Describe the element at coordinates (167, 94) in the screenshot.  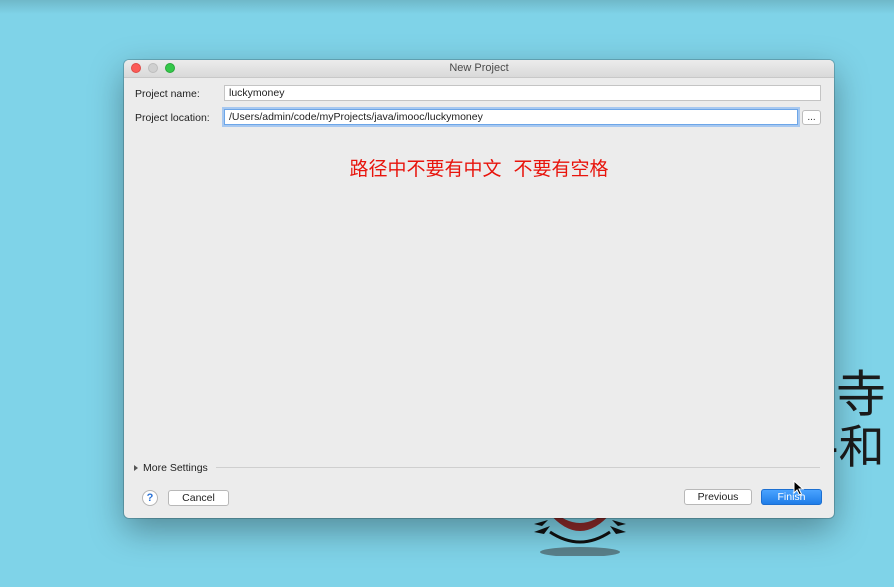
I see `project-name-label: Project name:` at that location.